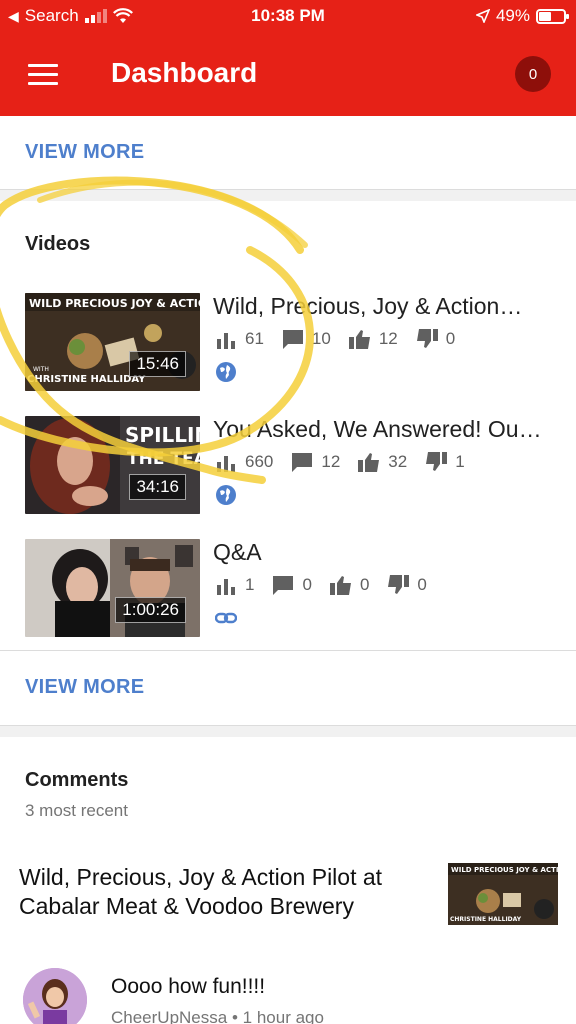 This screenshot has height=1024, width=576. I want to click on divider, so click(288, 650).